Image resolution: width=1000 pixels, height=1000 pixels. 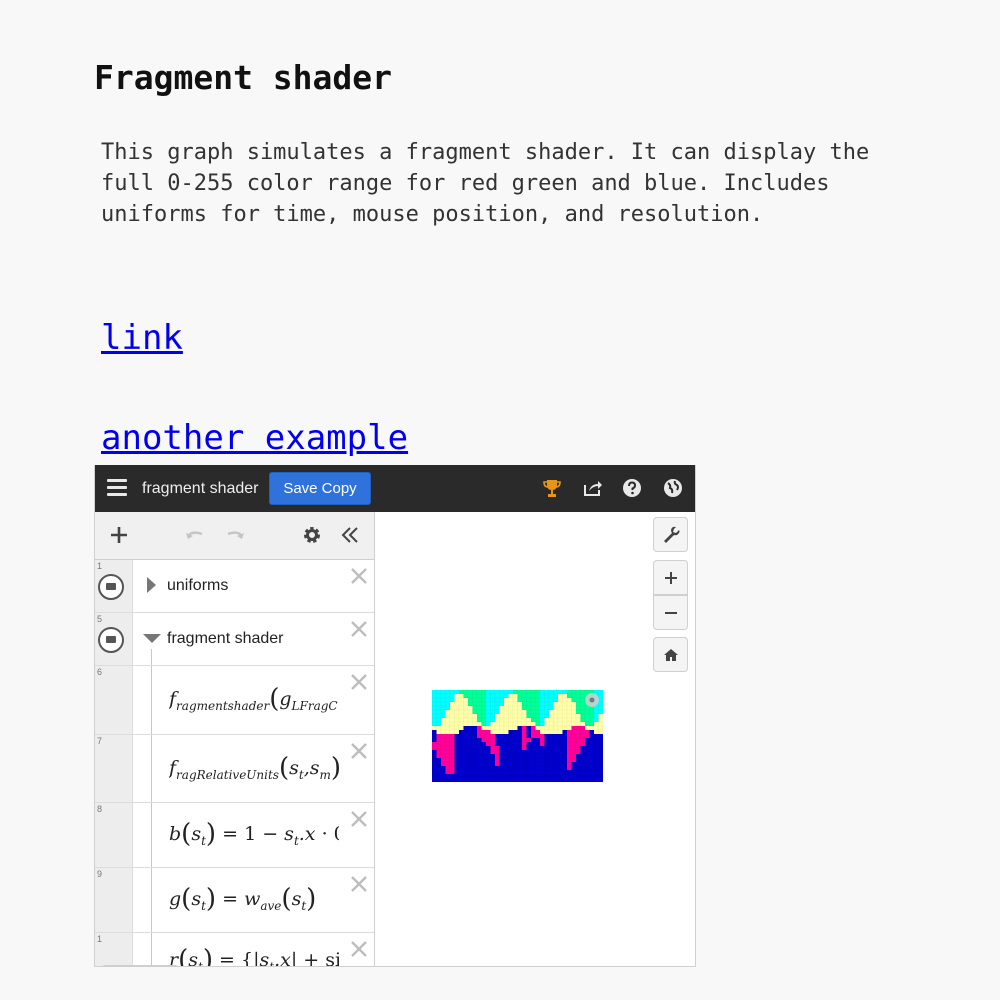 I want to click on save-copy-button: Save Copy, so click(x=320, y=488).